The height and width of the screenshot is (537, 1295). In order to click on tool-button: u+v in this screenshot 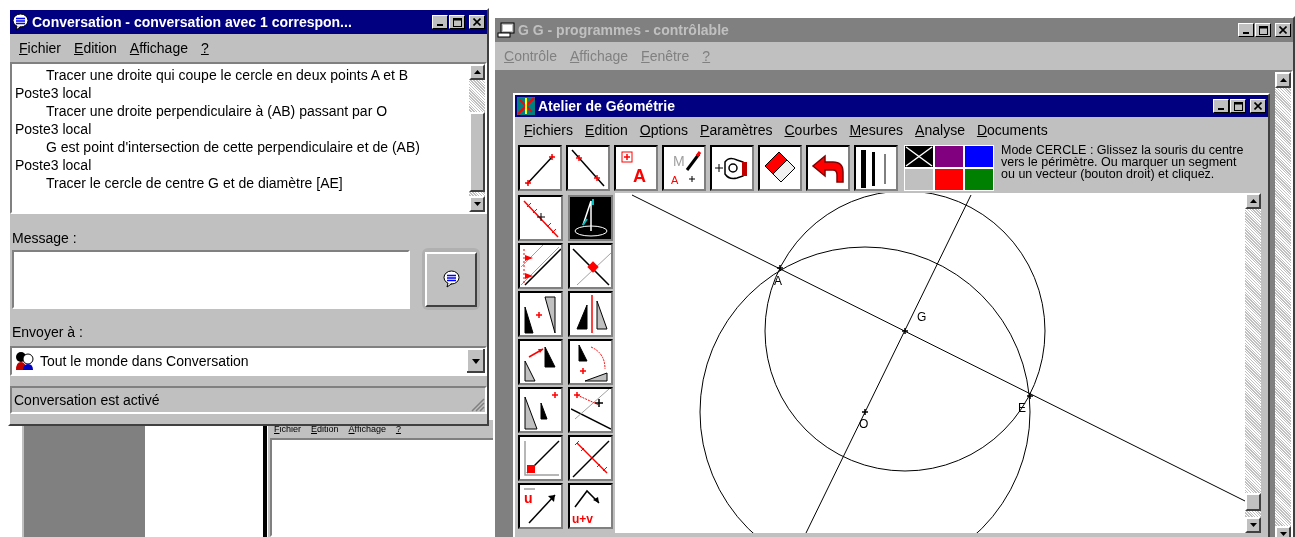, I will do `click(590, 506)`.